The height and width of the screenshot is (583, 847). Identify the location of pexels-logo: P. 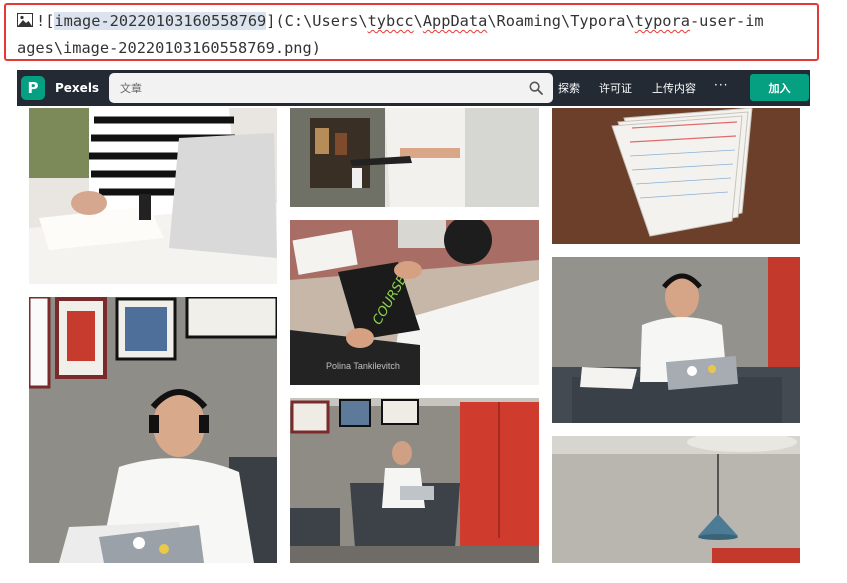
(33, 88).